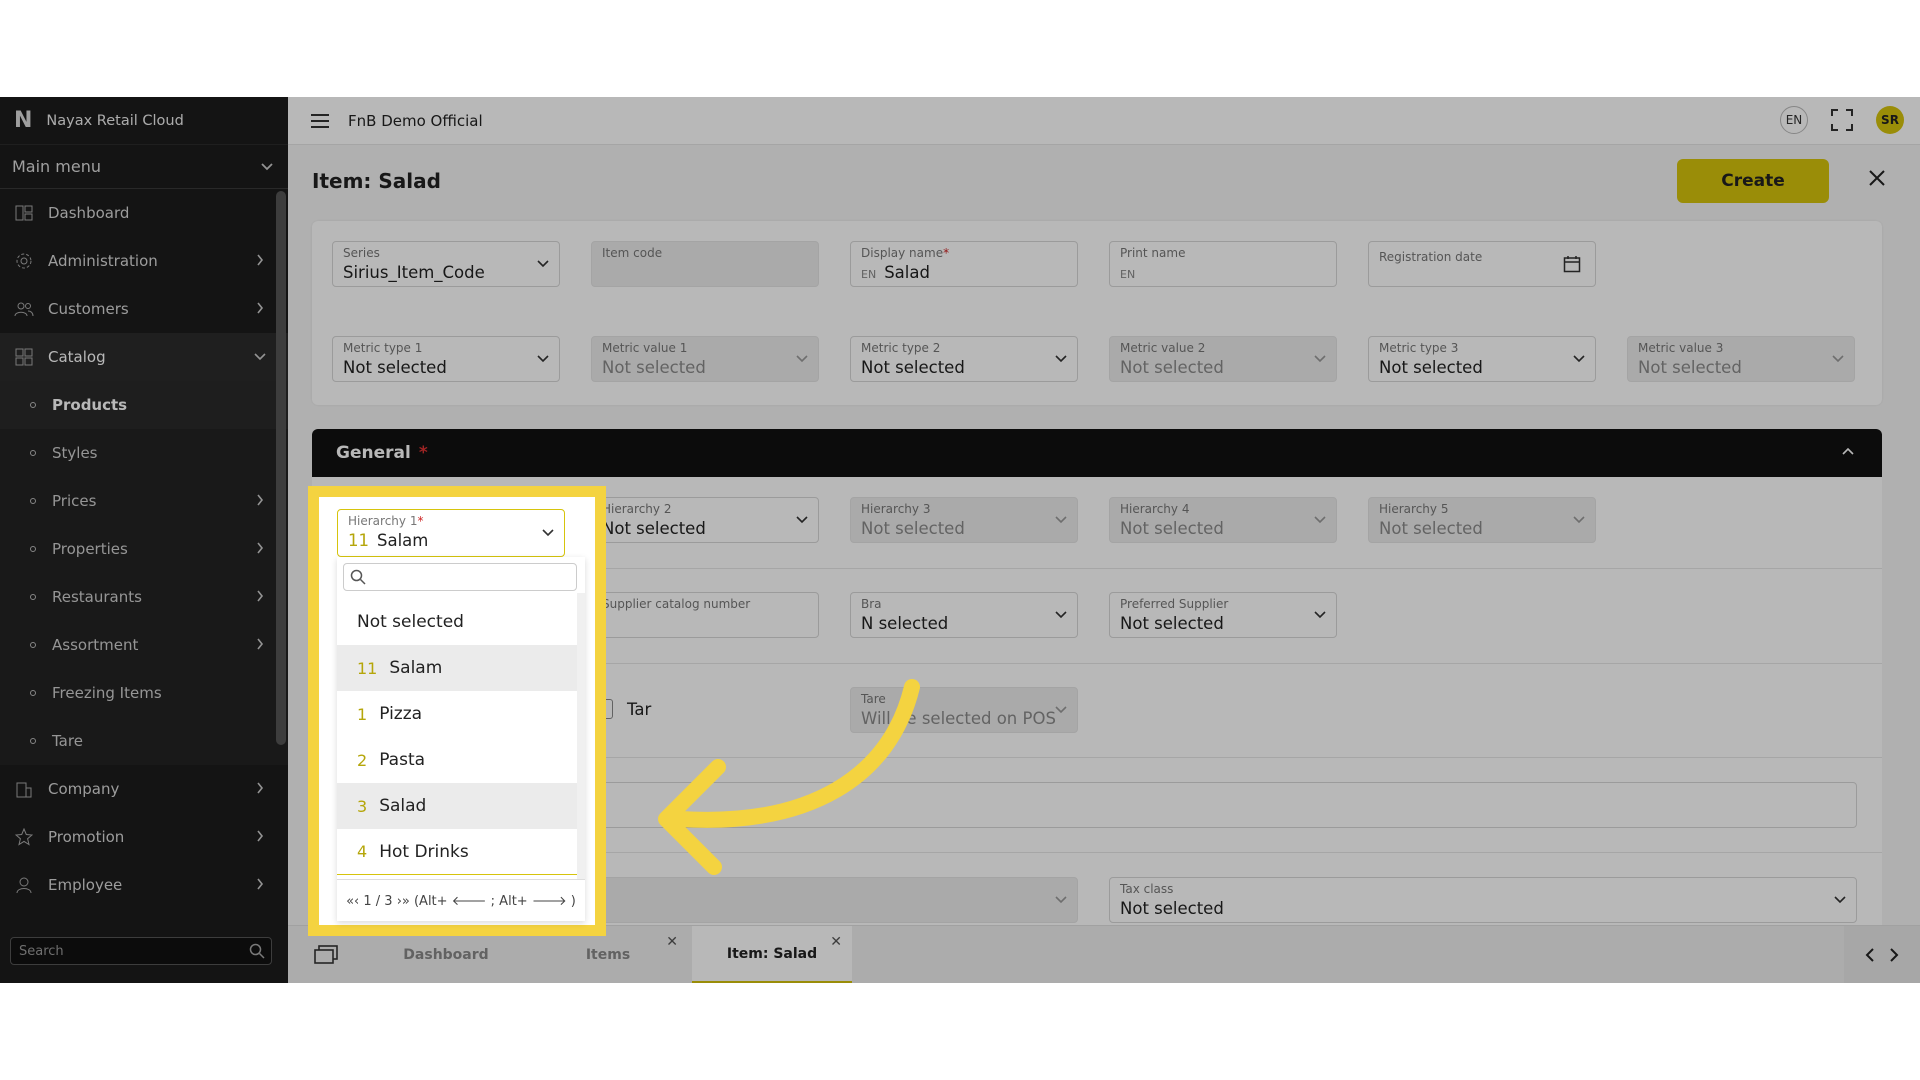 Image resolution: width=1920 pixels, height=1080 pixels. What do you see at coordinates (461, 714) in the screenshot?
I see `dropdown-option: 1 Pizza` at bounding box center [461, 714].